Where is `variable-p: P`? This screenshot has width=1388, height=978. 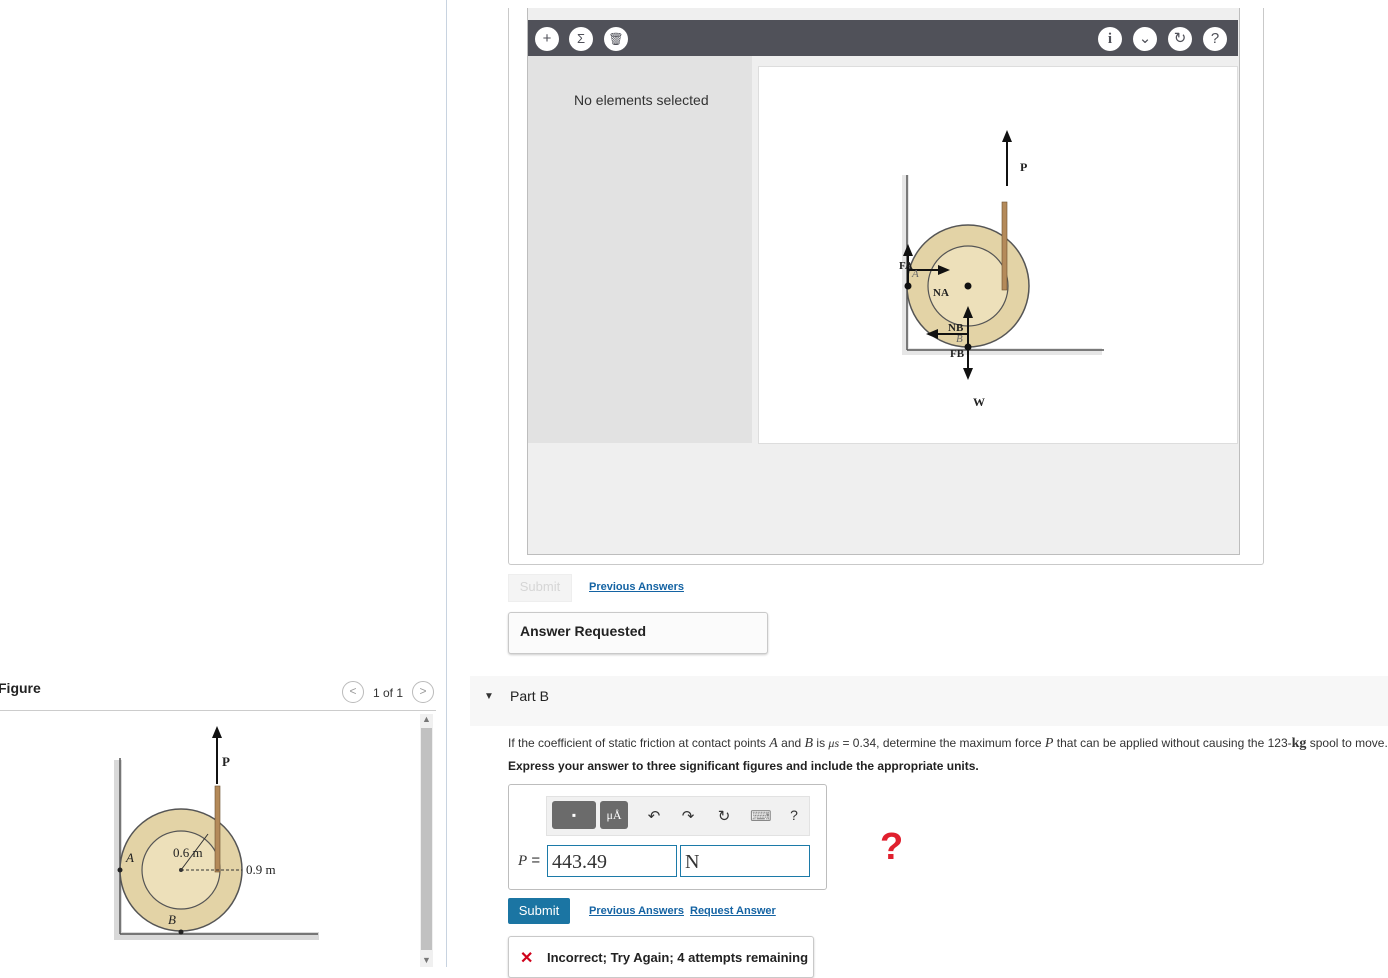 variable-p: P is located at coordinates (523, 861).